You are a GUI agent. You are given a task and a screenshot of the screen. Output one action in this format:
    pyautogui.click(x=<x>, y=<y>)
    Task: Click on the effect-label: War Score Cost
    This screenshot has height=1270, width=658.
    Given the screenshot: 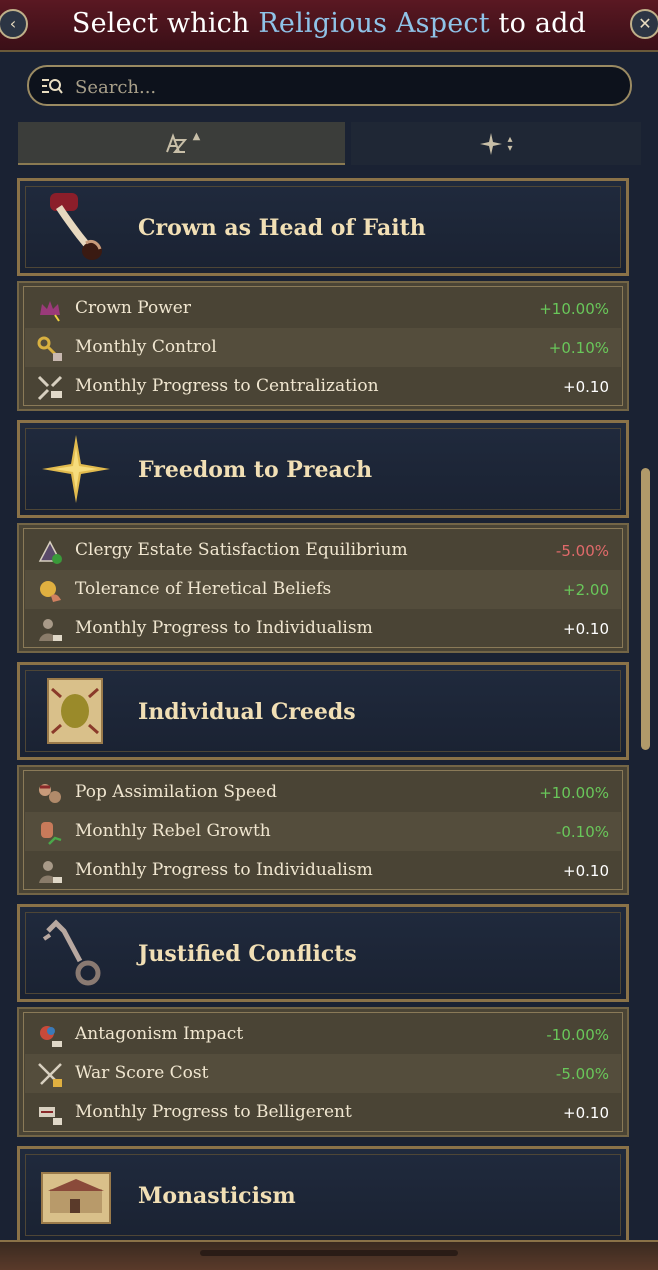 What is the action you would take?
    pyautogui.click(x=142, y=1073)
    